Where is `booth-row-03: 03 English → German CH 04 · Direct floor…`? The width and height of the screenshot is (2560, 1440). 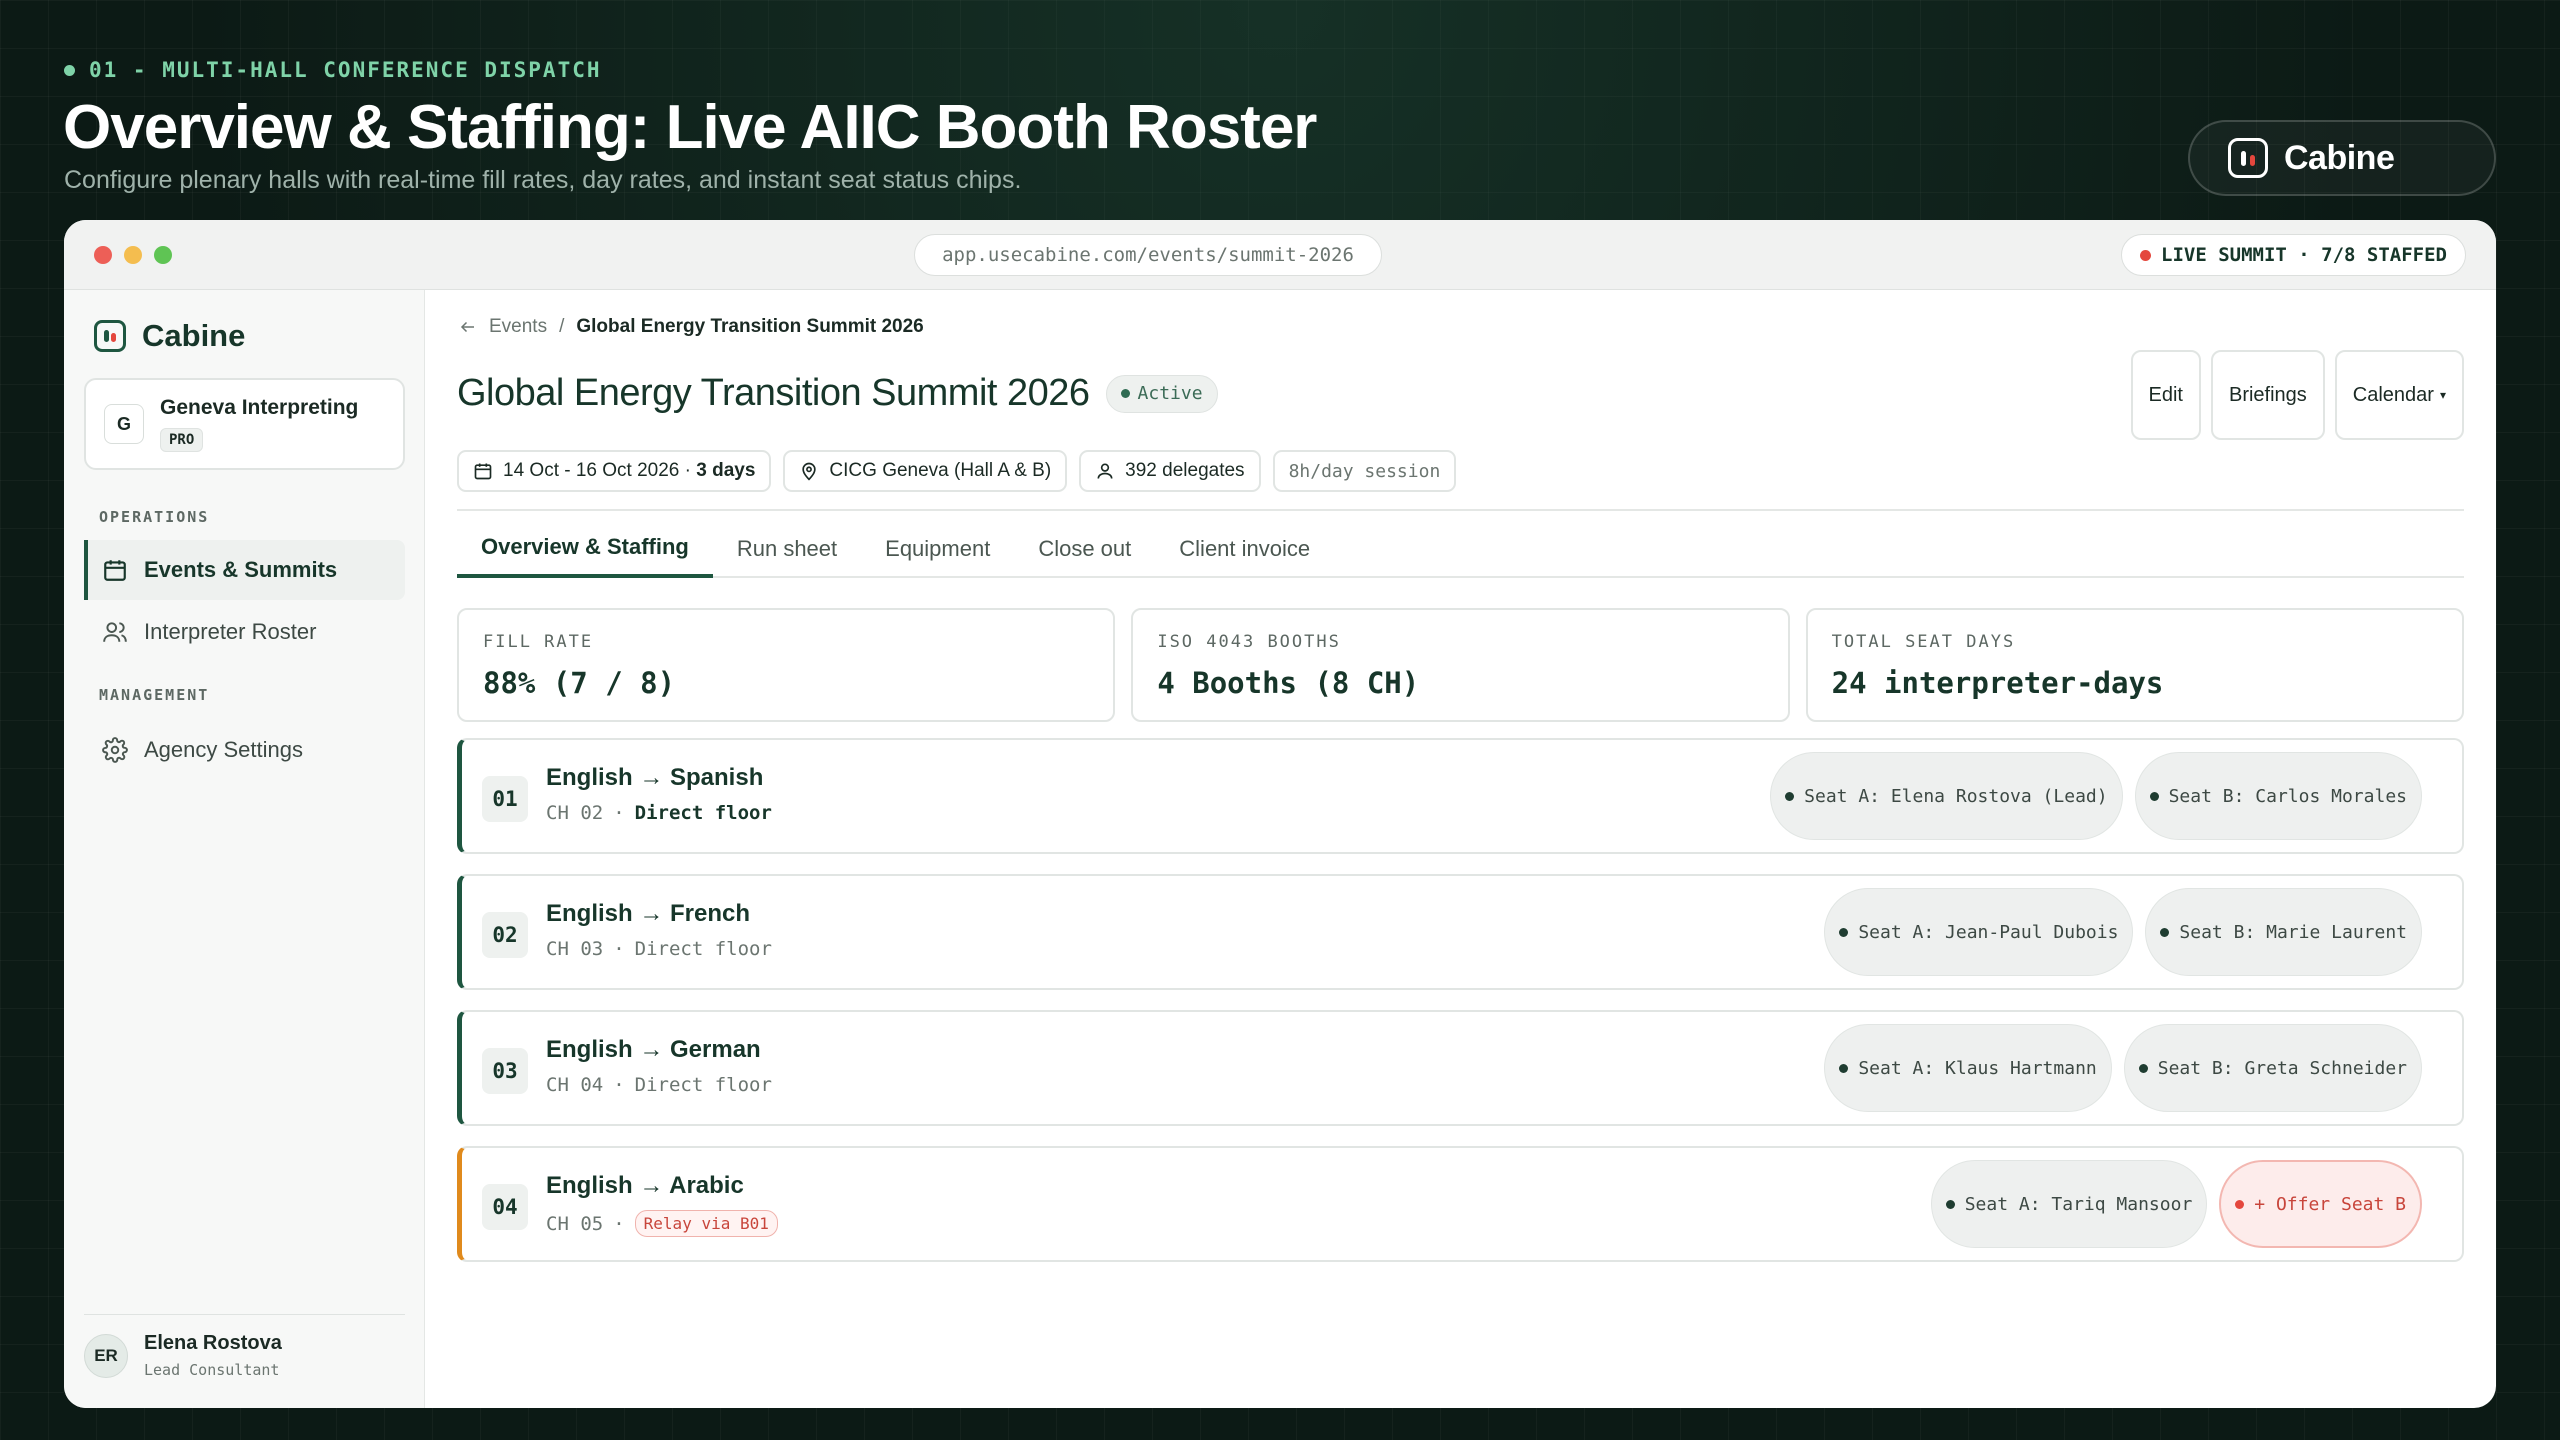 booth-row-03: 03 English → German CH 04 · Direct floor… is located at coordinates (1460, 1068).